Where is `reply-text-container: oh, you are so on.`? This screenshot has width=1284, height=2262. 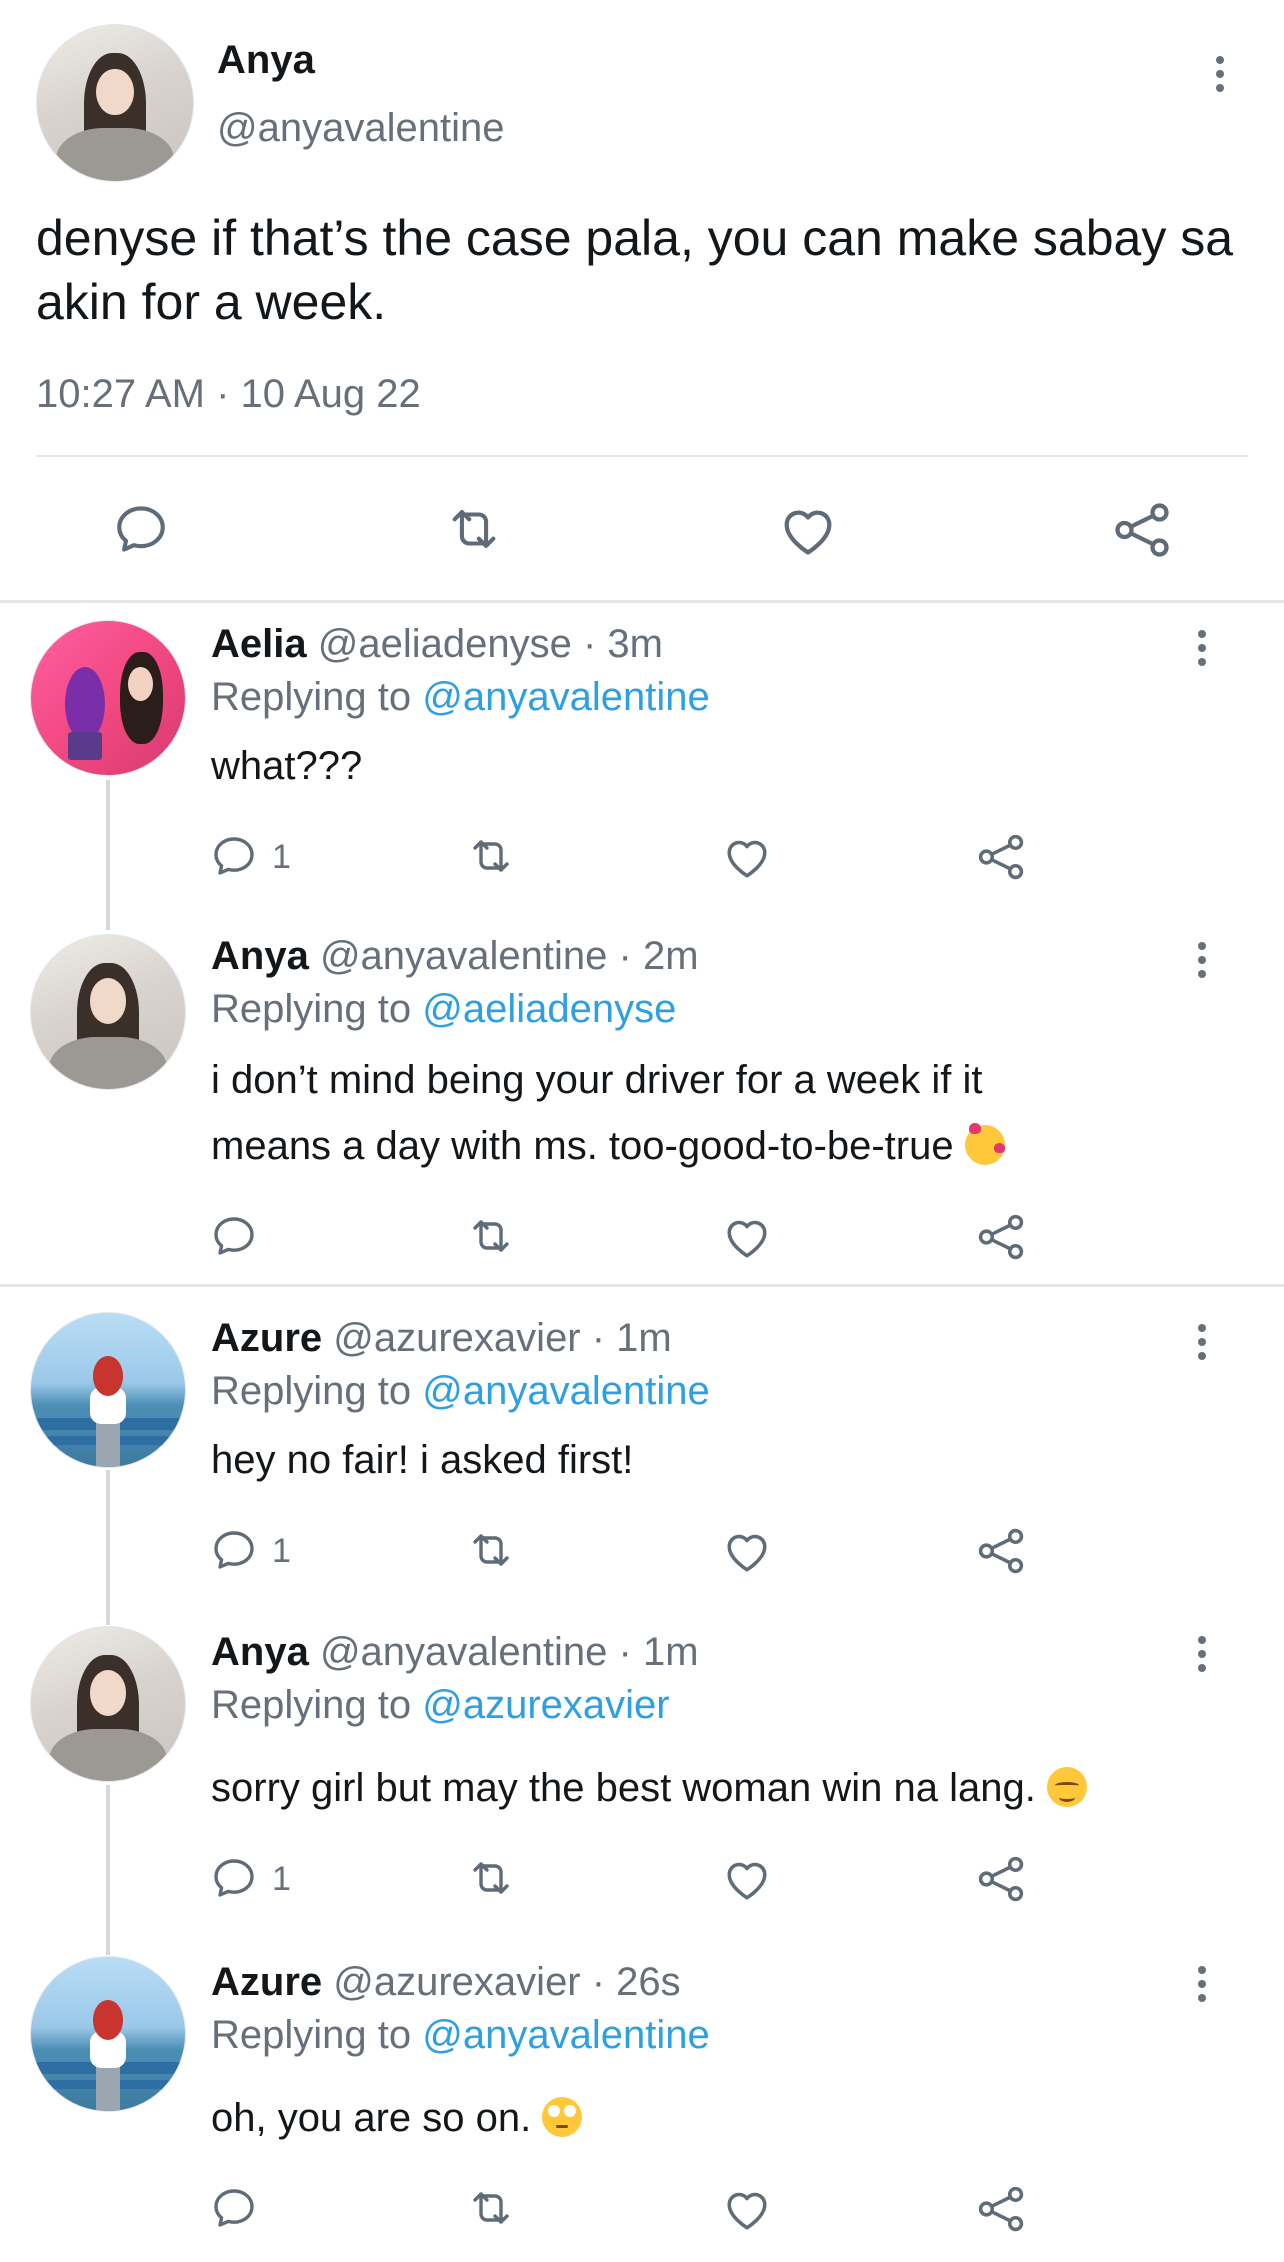 reply-text-container: oh, you are so on. is located at coordinates (397, 2118).